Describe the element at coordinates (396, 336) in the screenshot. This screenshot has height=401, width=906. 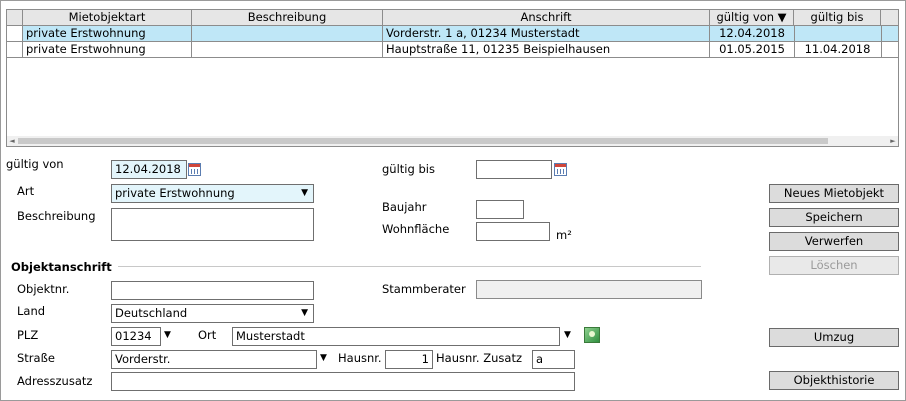
I see `ort-input: Musterstadt` at that location.